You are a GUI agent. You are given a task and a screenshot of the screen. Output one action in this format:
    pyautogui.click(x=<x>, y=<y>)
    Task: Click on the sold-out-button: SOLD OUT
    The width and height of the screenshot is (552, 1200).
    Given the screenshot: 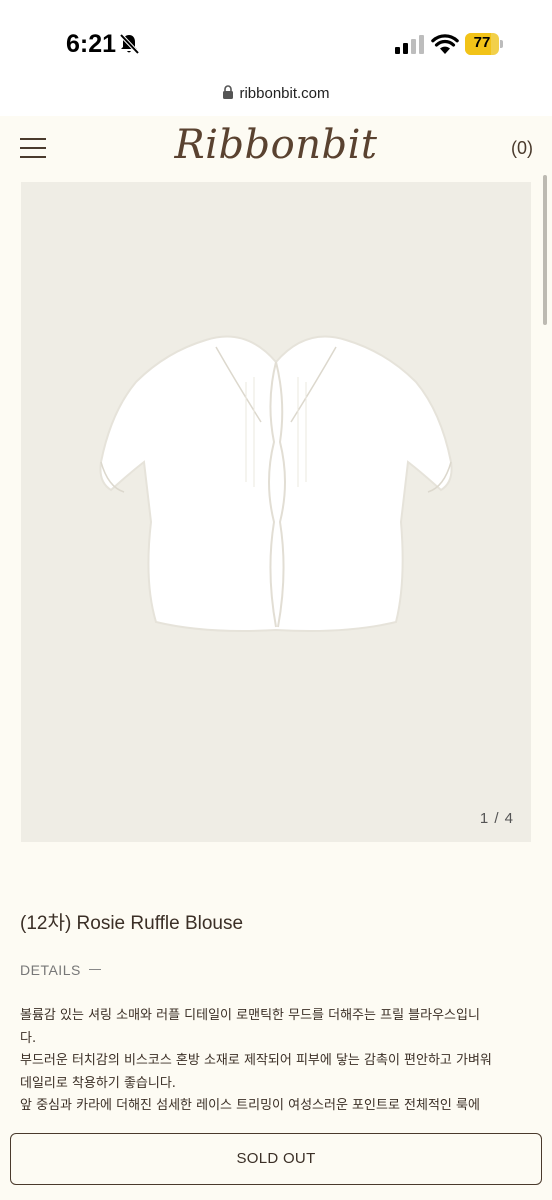 What is the action you would take?
    pyautogui.click(x=276, y=1159)
    